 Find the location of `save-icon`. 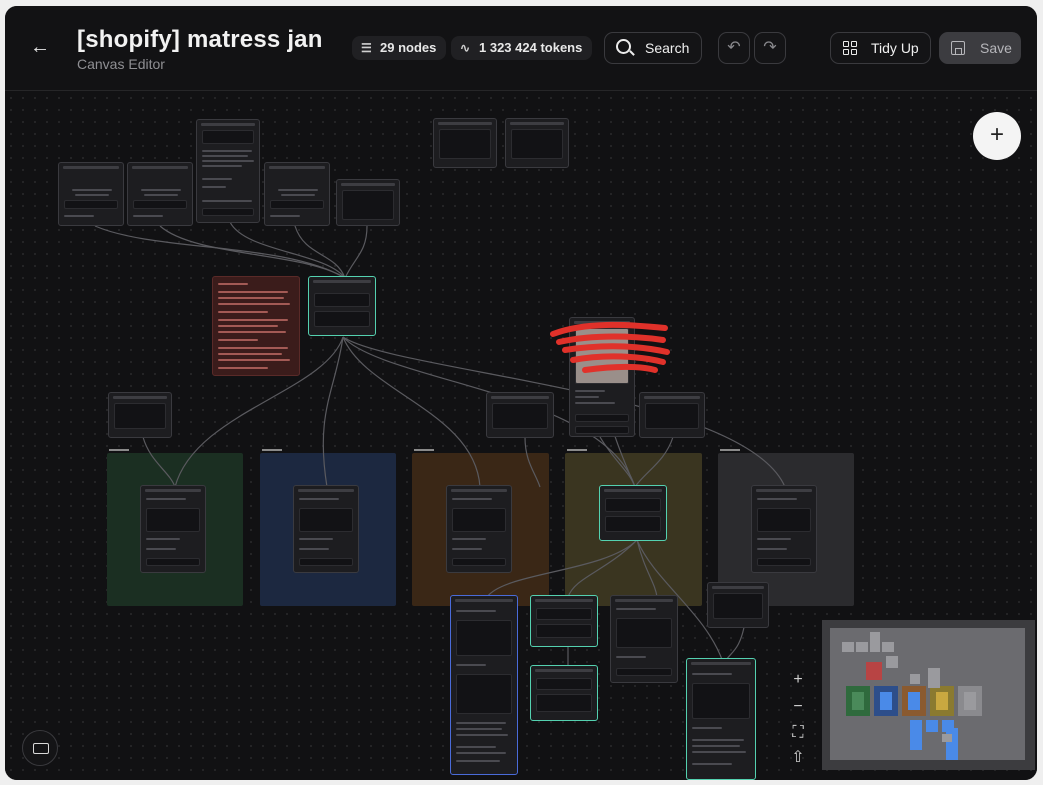

save-icon is located at coordinates (958, 48).